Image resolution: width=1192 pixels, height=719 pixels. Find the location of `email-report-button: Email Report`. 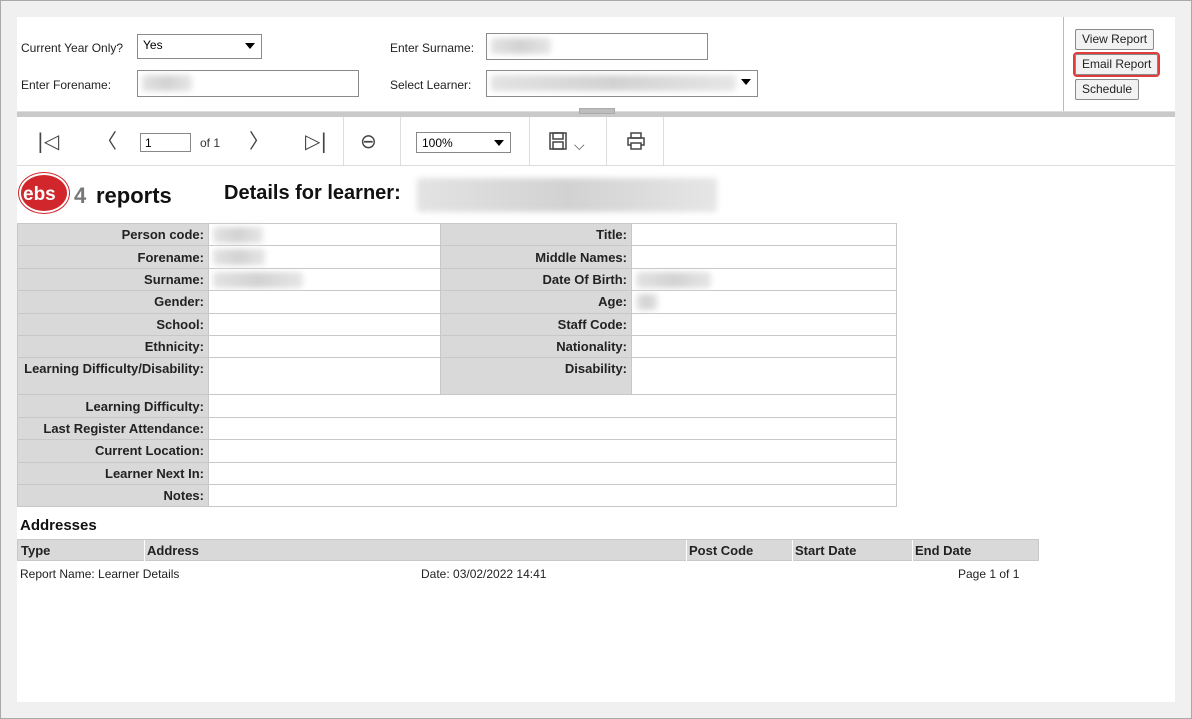

email-report-button: Email Report is located at coordinates (1116, 64).